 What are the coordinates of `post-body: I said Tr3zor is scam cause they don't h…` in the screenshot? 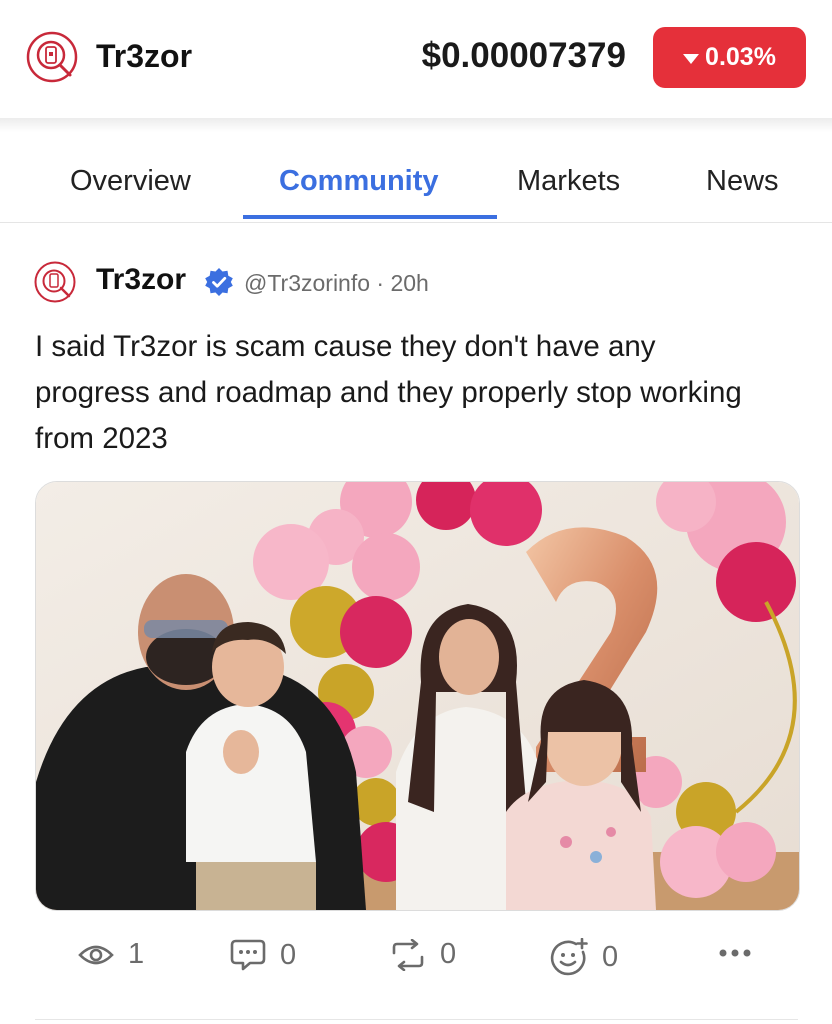 It's located at (388, 392).